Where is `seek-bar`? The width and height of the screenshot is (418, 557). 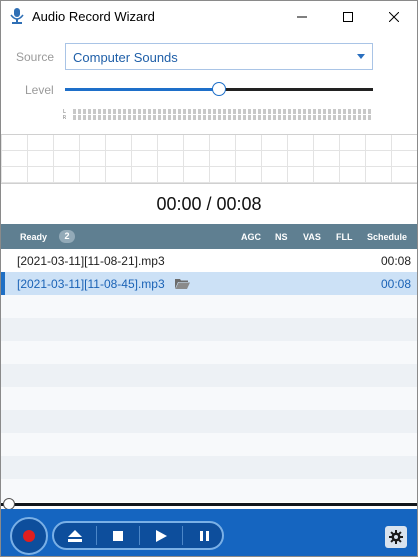 seek-bar is located at coordinates (209, 504).